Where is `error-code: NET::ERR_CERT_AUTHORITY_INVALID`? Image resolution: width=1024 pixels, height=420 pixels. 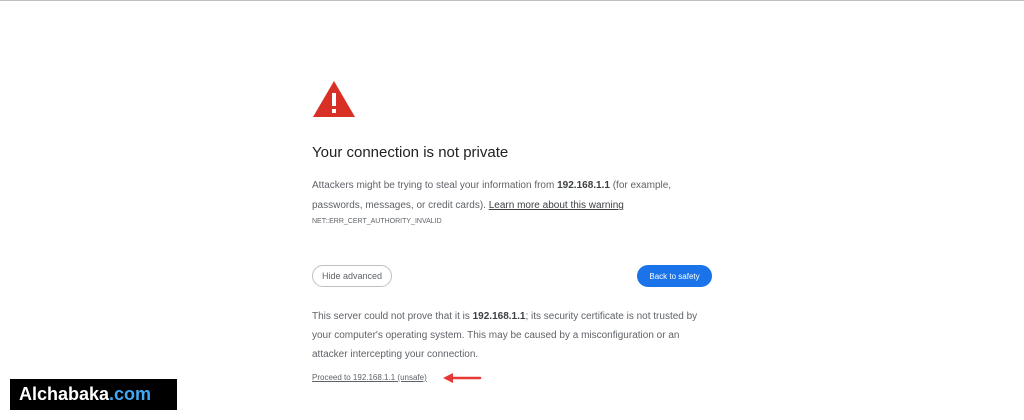
error-code: NET::ERR_CERT_AUTHORITY_INVALID is located at coordinates (377, 221).